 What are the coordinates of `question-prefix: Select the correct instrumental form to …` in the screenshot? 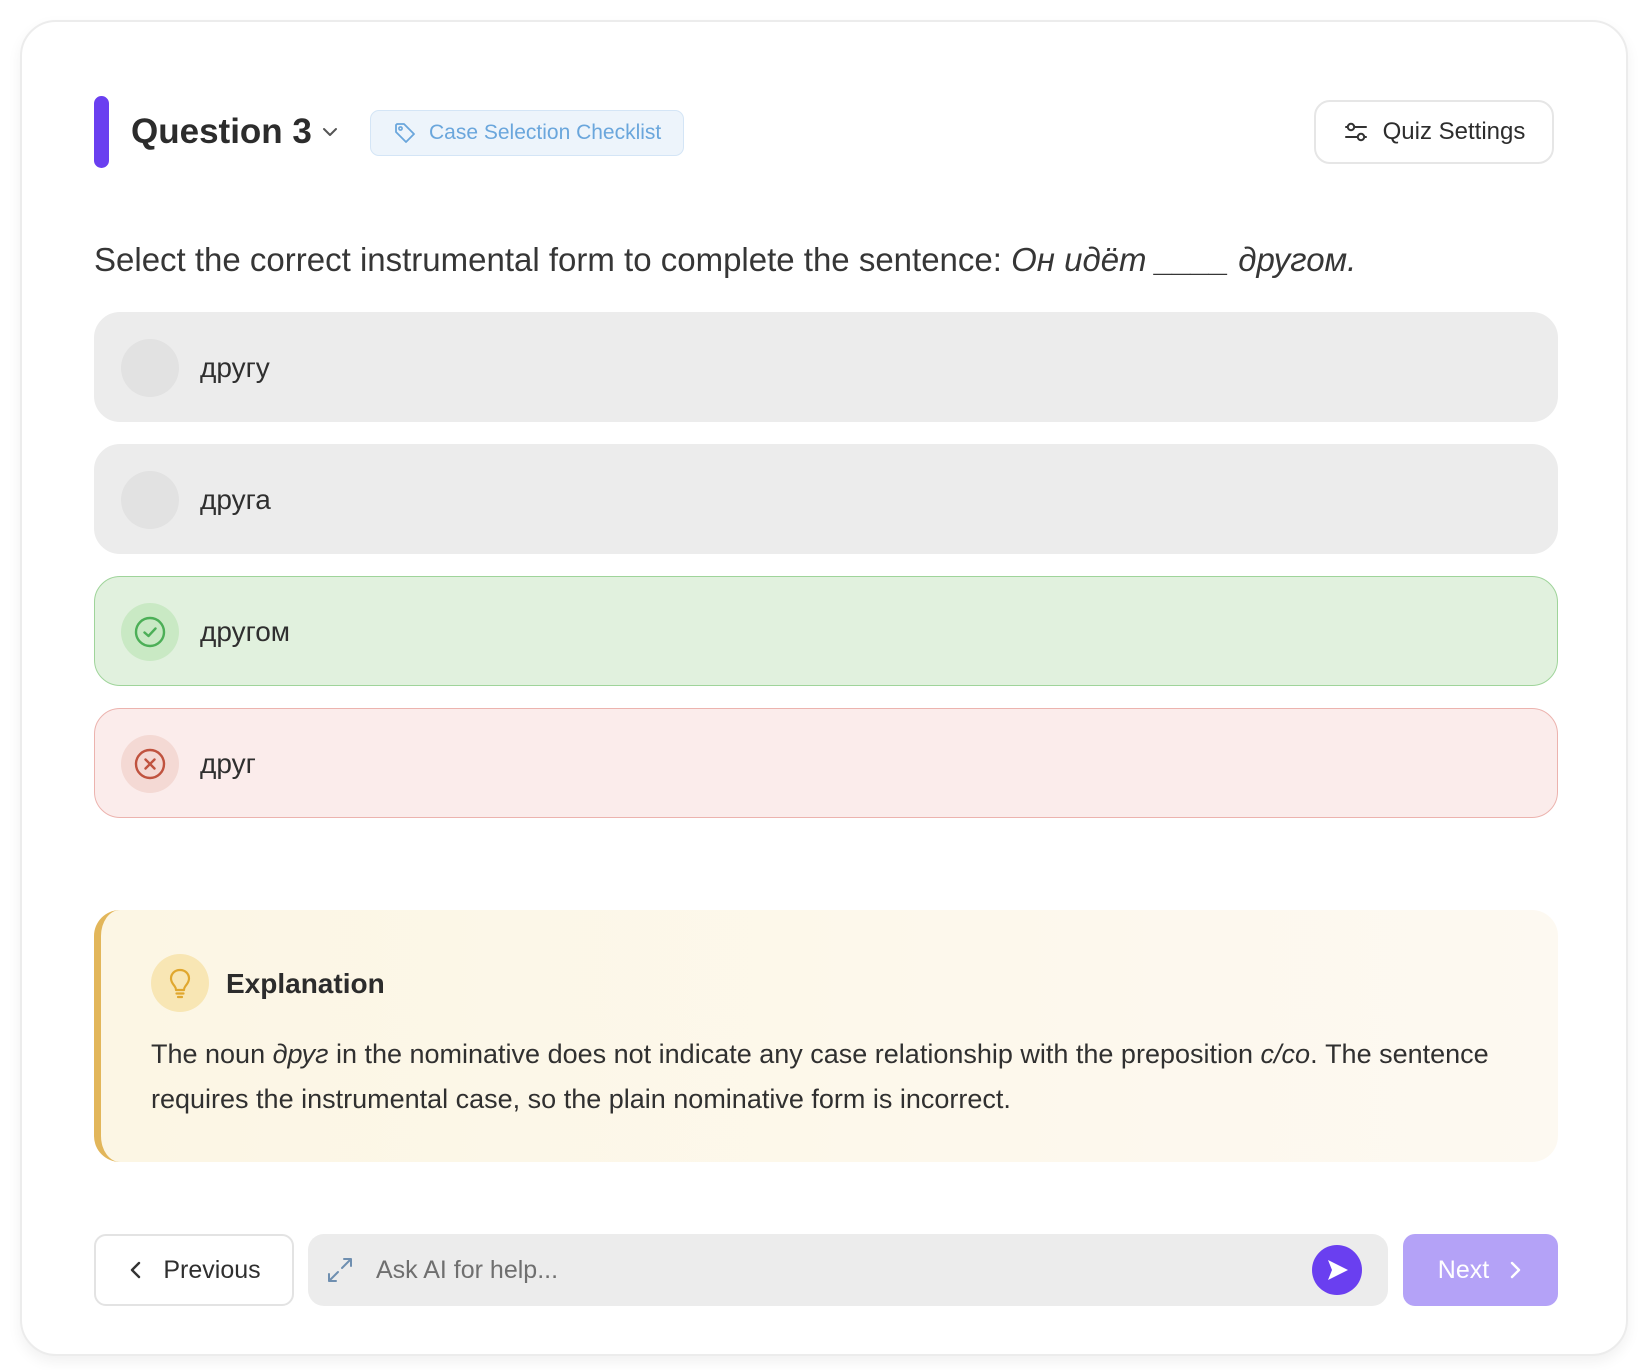 It's located at (553, 259).